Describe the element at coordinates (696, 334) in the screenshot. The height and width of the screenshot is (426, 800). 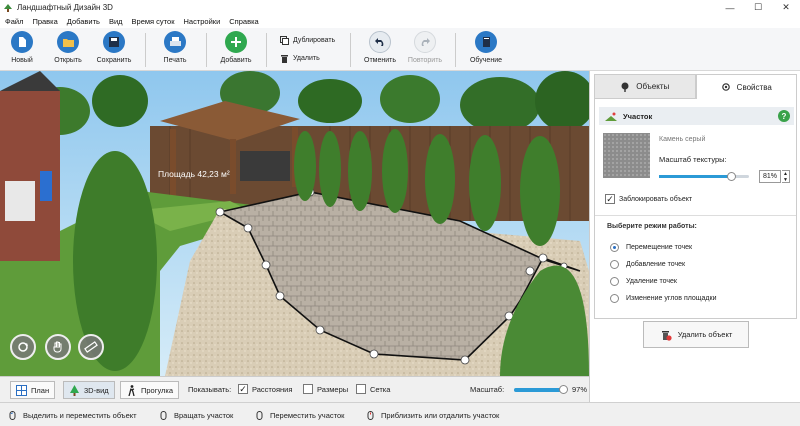
I see `delete-object-button: Удалить объект` at that location.